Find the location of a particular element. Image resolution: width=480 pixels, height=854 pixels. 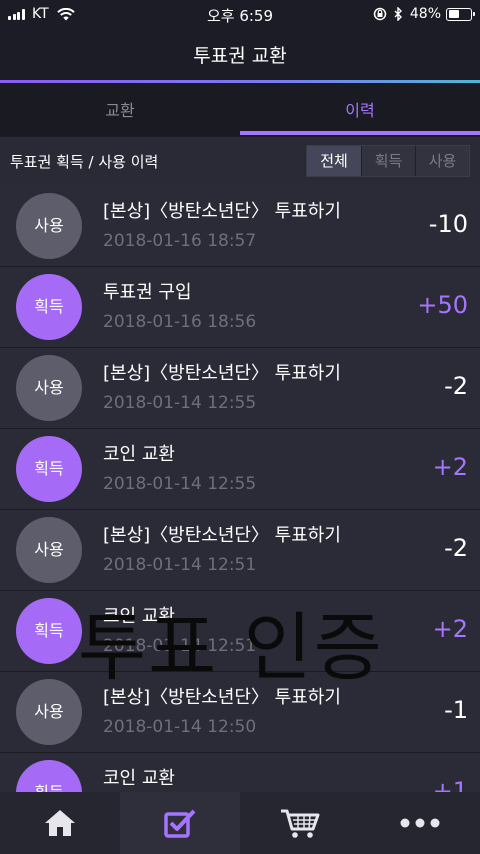

nav-shop-button is located at coordinates (300, 823).